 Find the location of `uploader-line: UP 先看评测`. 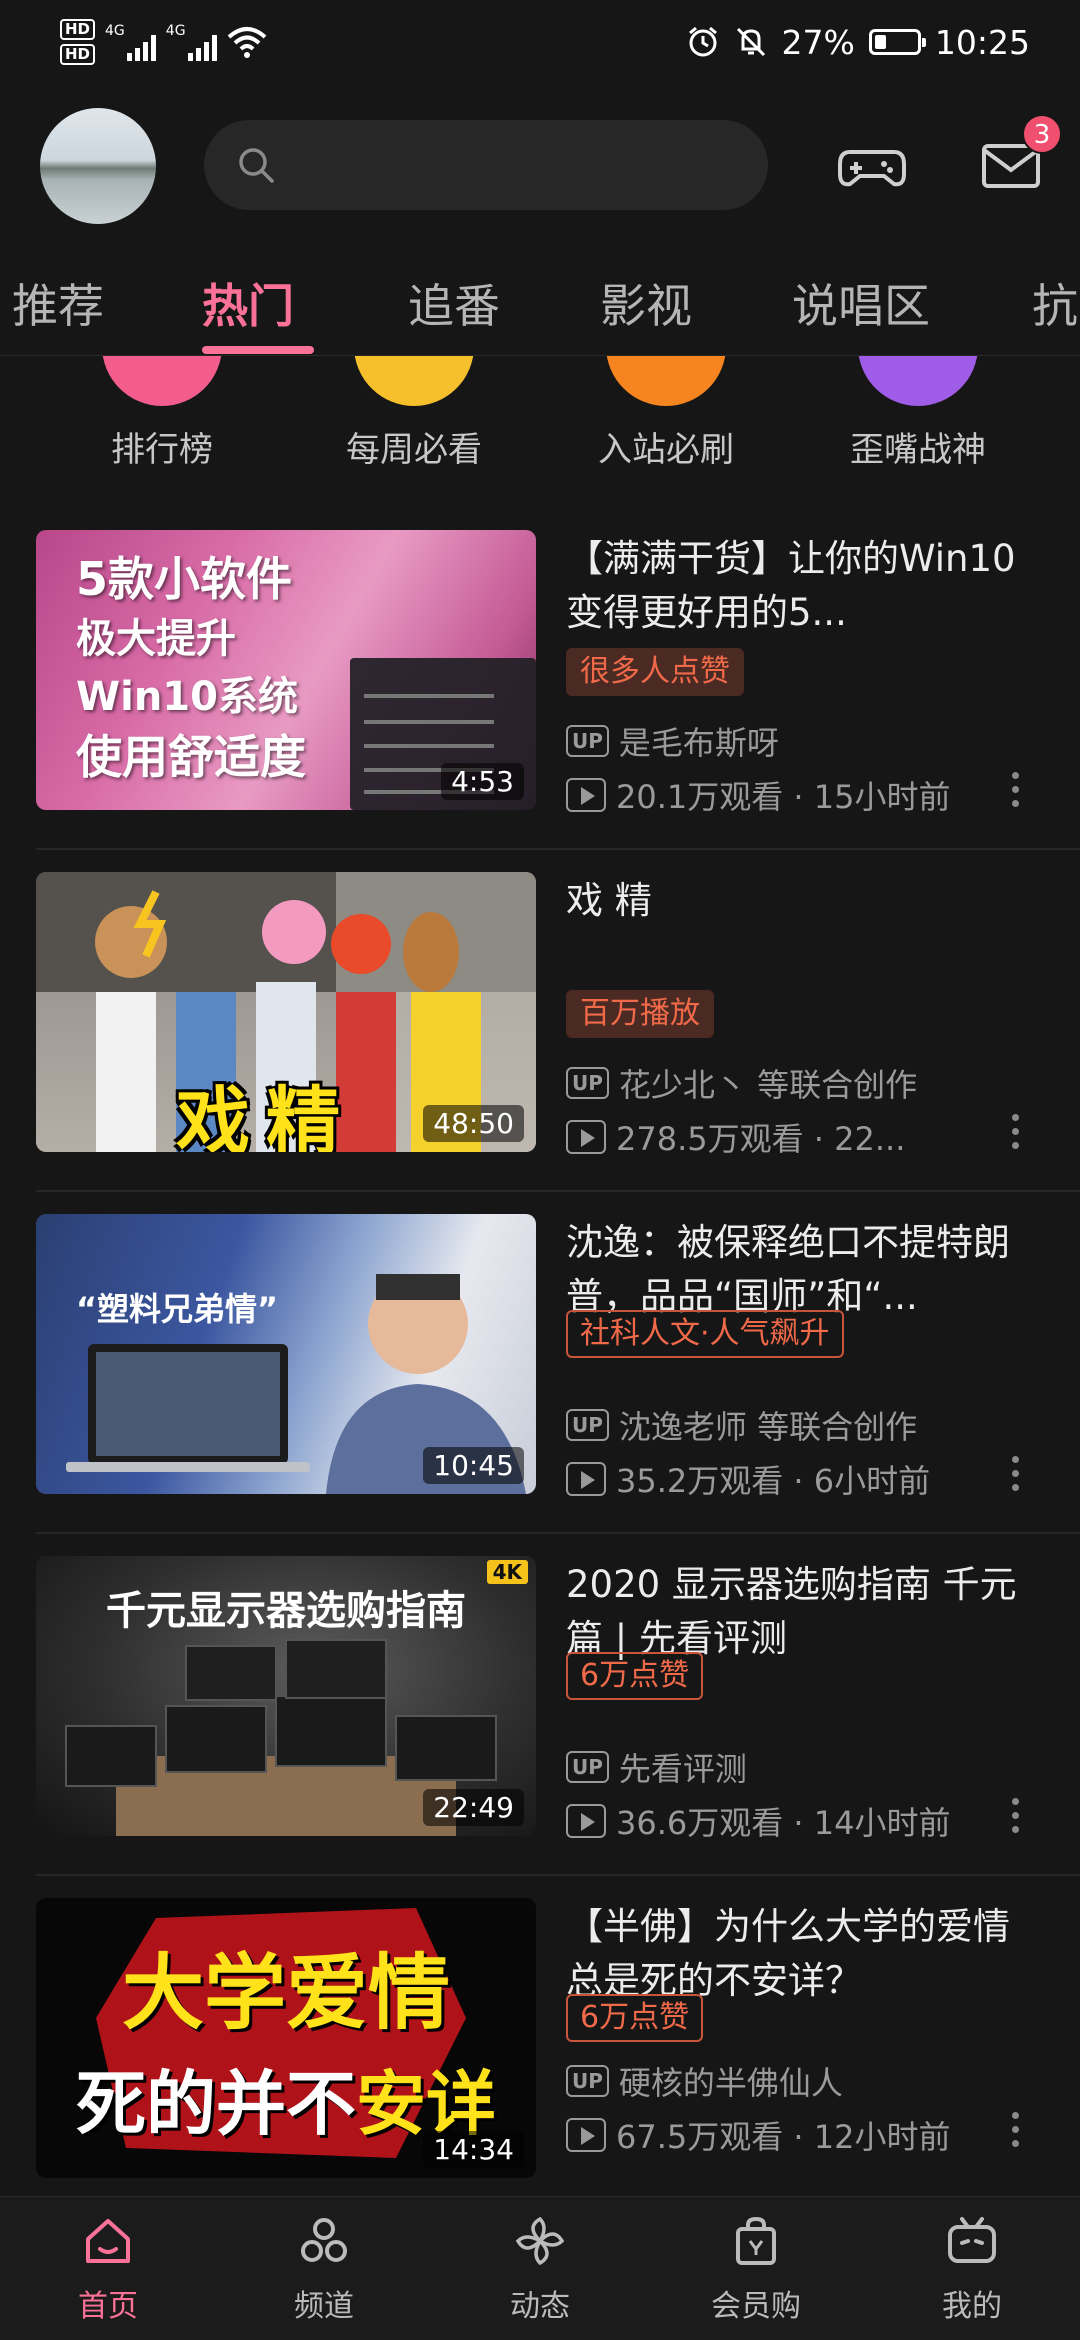

uploader-line: UP 先看评测 is located at coordinates (656, 1767).